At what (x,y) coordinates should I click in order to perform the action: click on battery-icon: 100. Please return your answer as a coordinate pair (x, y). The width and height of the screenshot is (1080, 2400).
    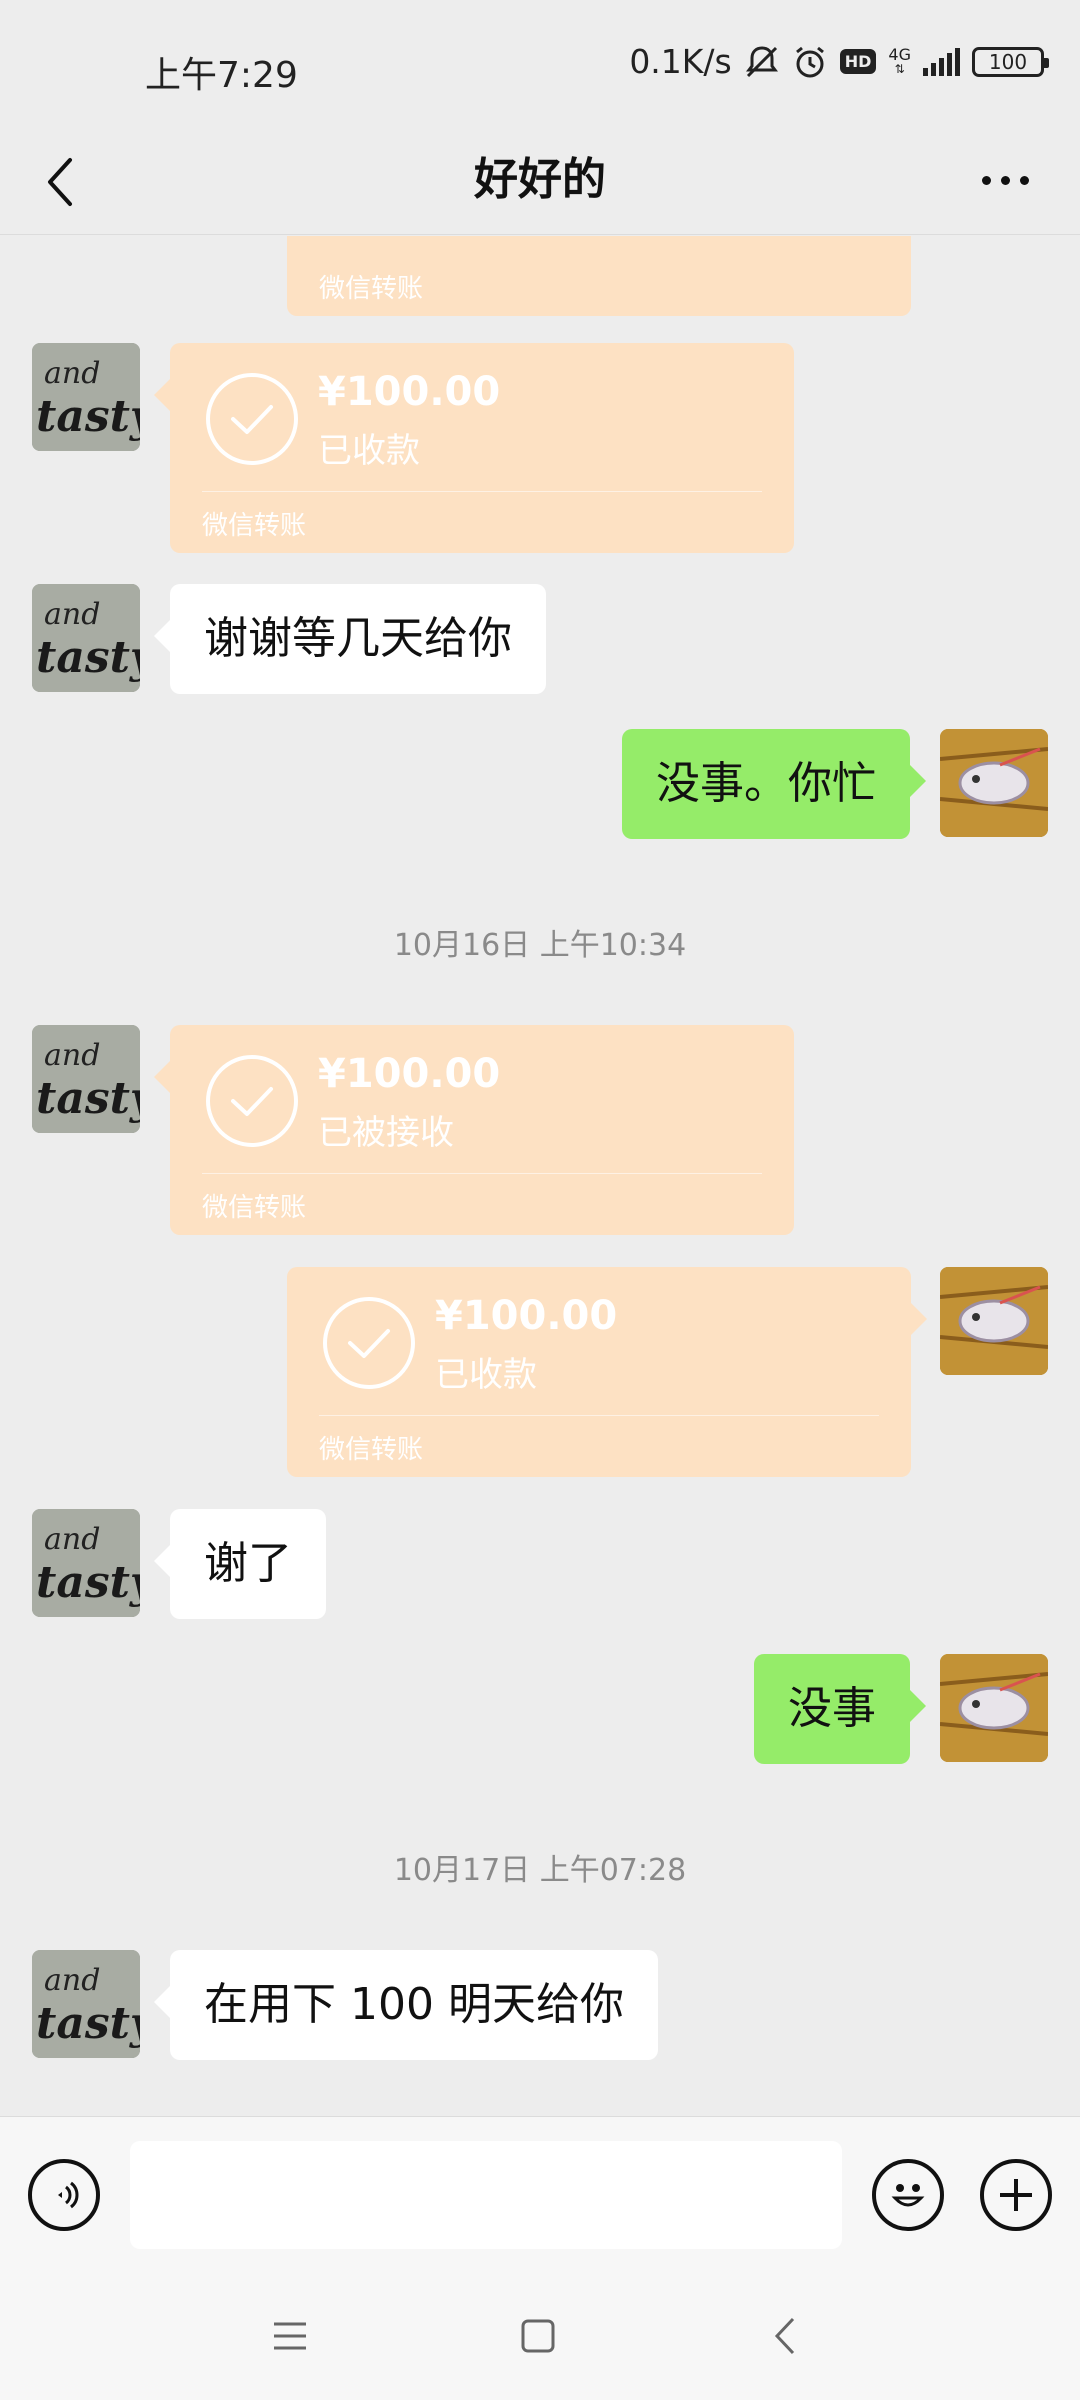
    Looking at the image, I should click on (1010, 61).